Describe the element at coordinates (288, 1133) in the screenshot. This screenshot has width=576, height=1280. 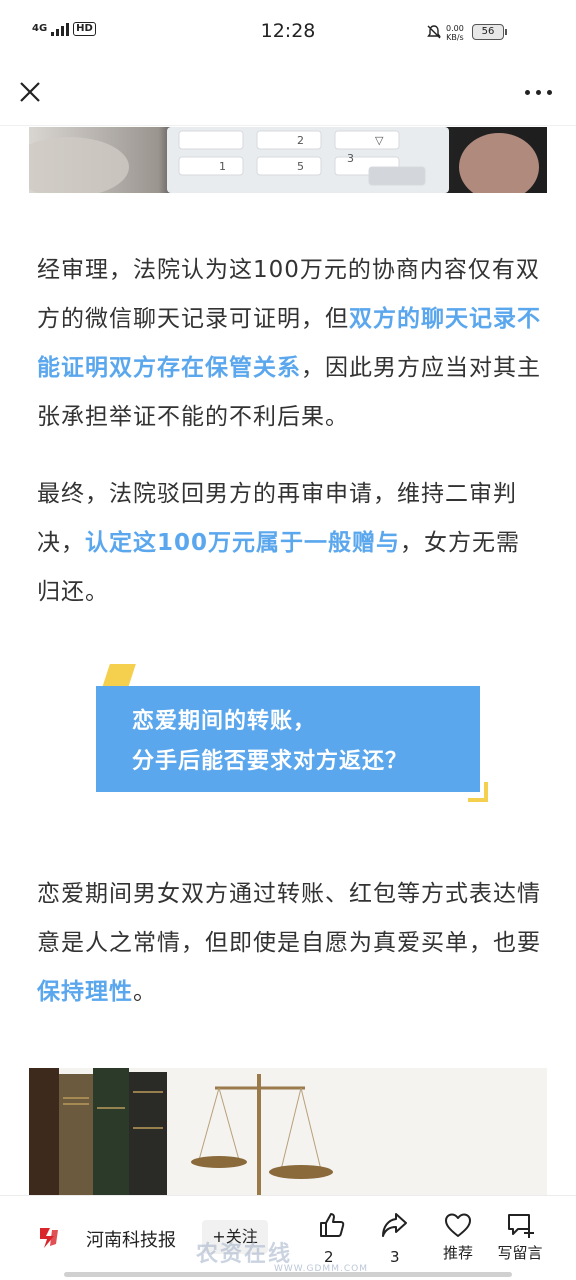
I see `article-image-scales` at that location.